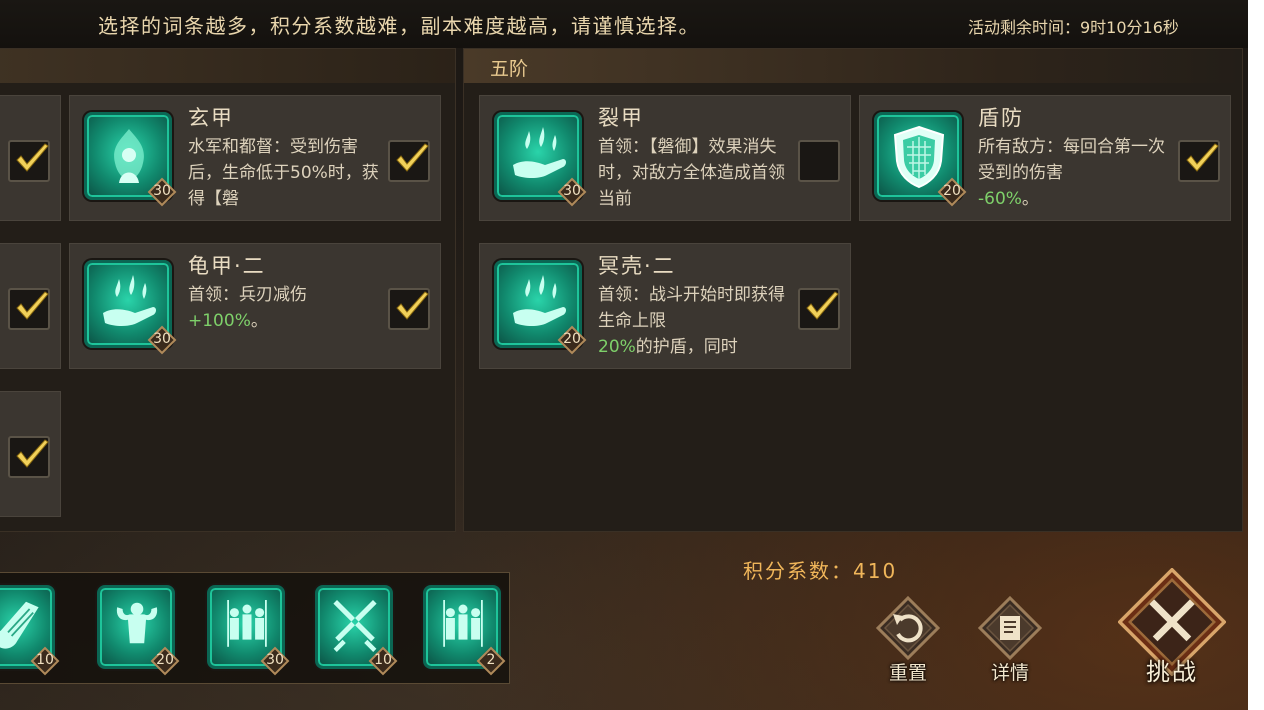  I want to click on affix-description: 首领：兵刃减伤 +100%。, so click(247, 308).